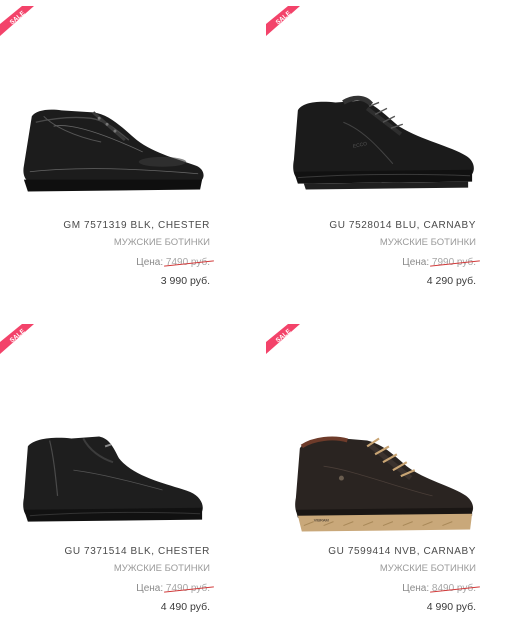 The width and height of the screenshot is (524, 629). I want to click on product-name: GU 7371514 BLK, CHESTER, so click(110, 552).